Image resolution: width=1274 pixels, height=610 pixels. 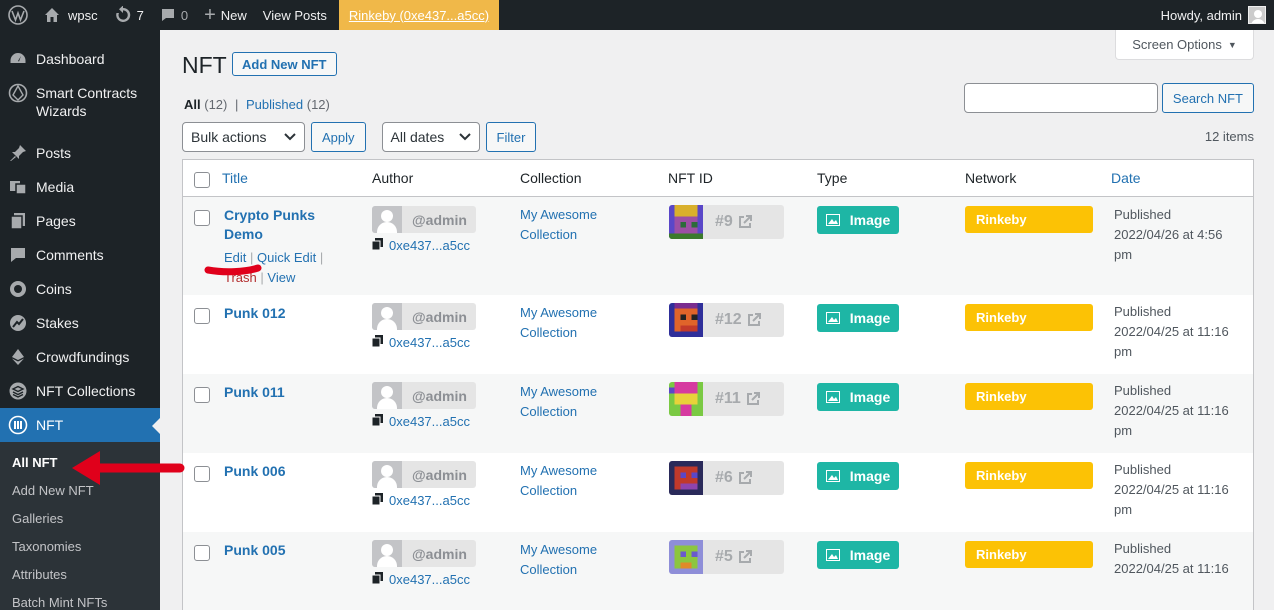 I want to click on add-new-nft-button: Add New NFT, so click(x=284, y=64).